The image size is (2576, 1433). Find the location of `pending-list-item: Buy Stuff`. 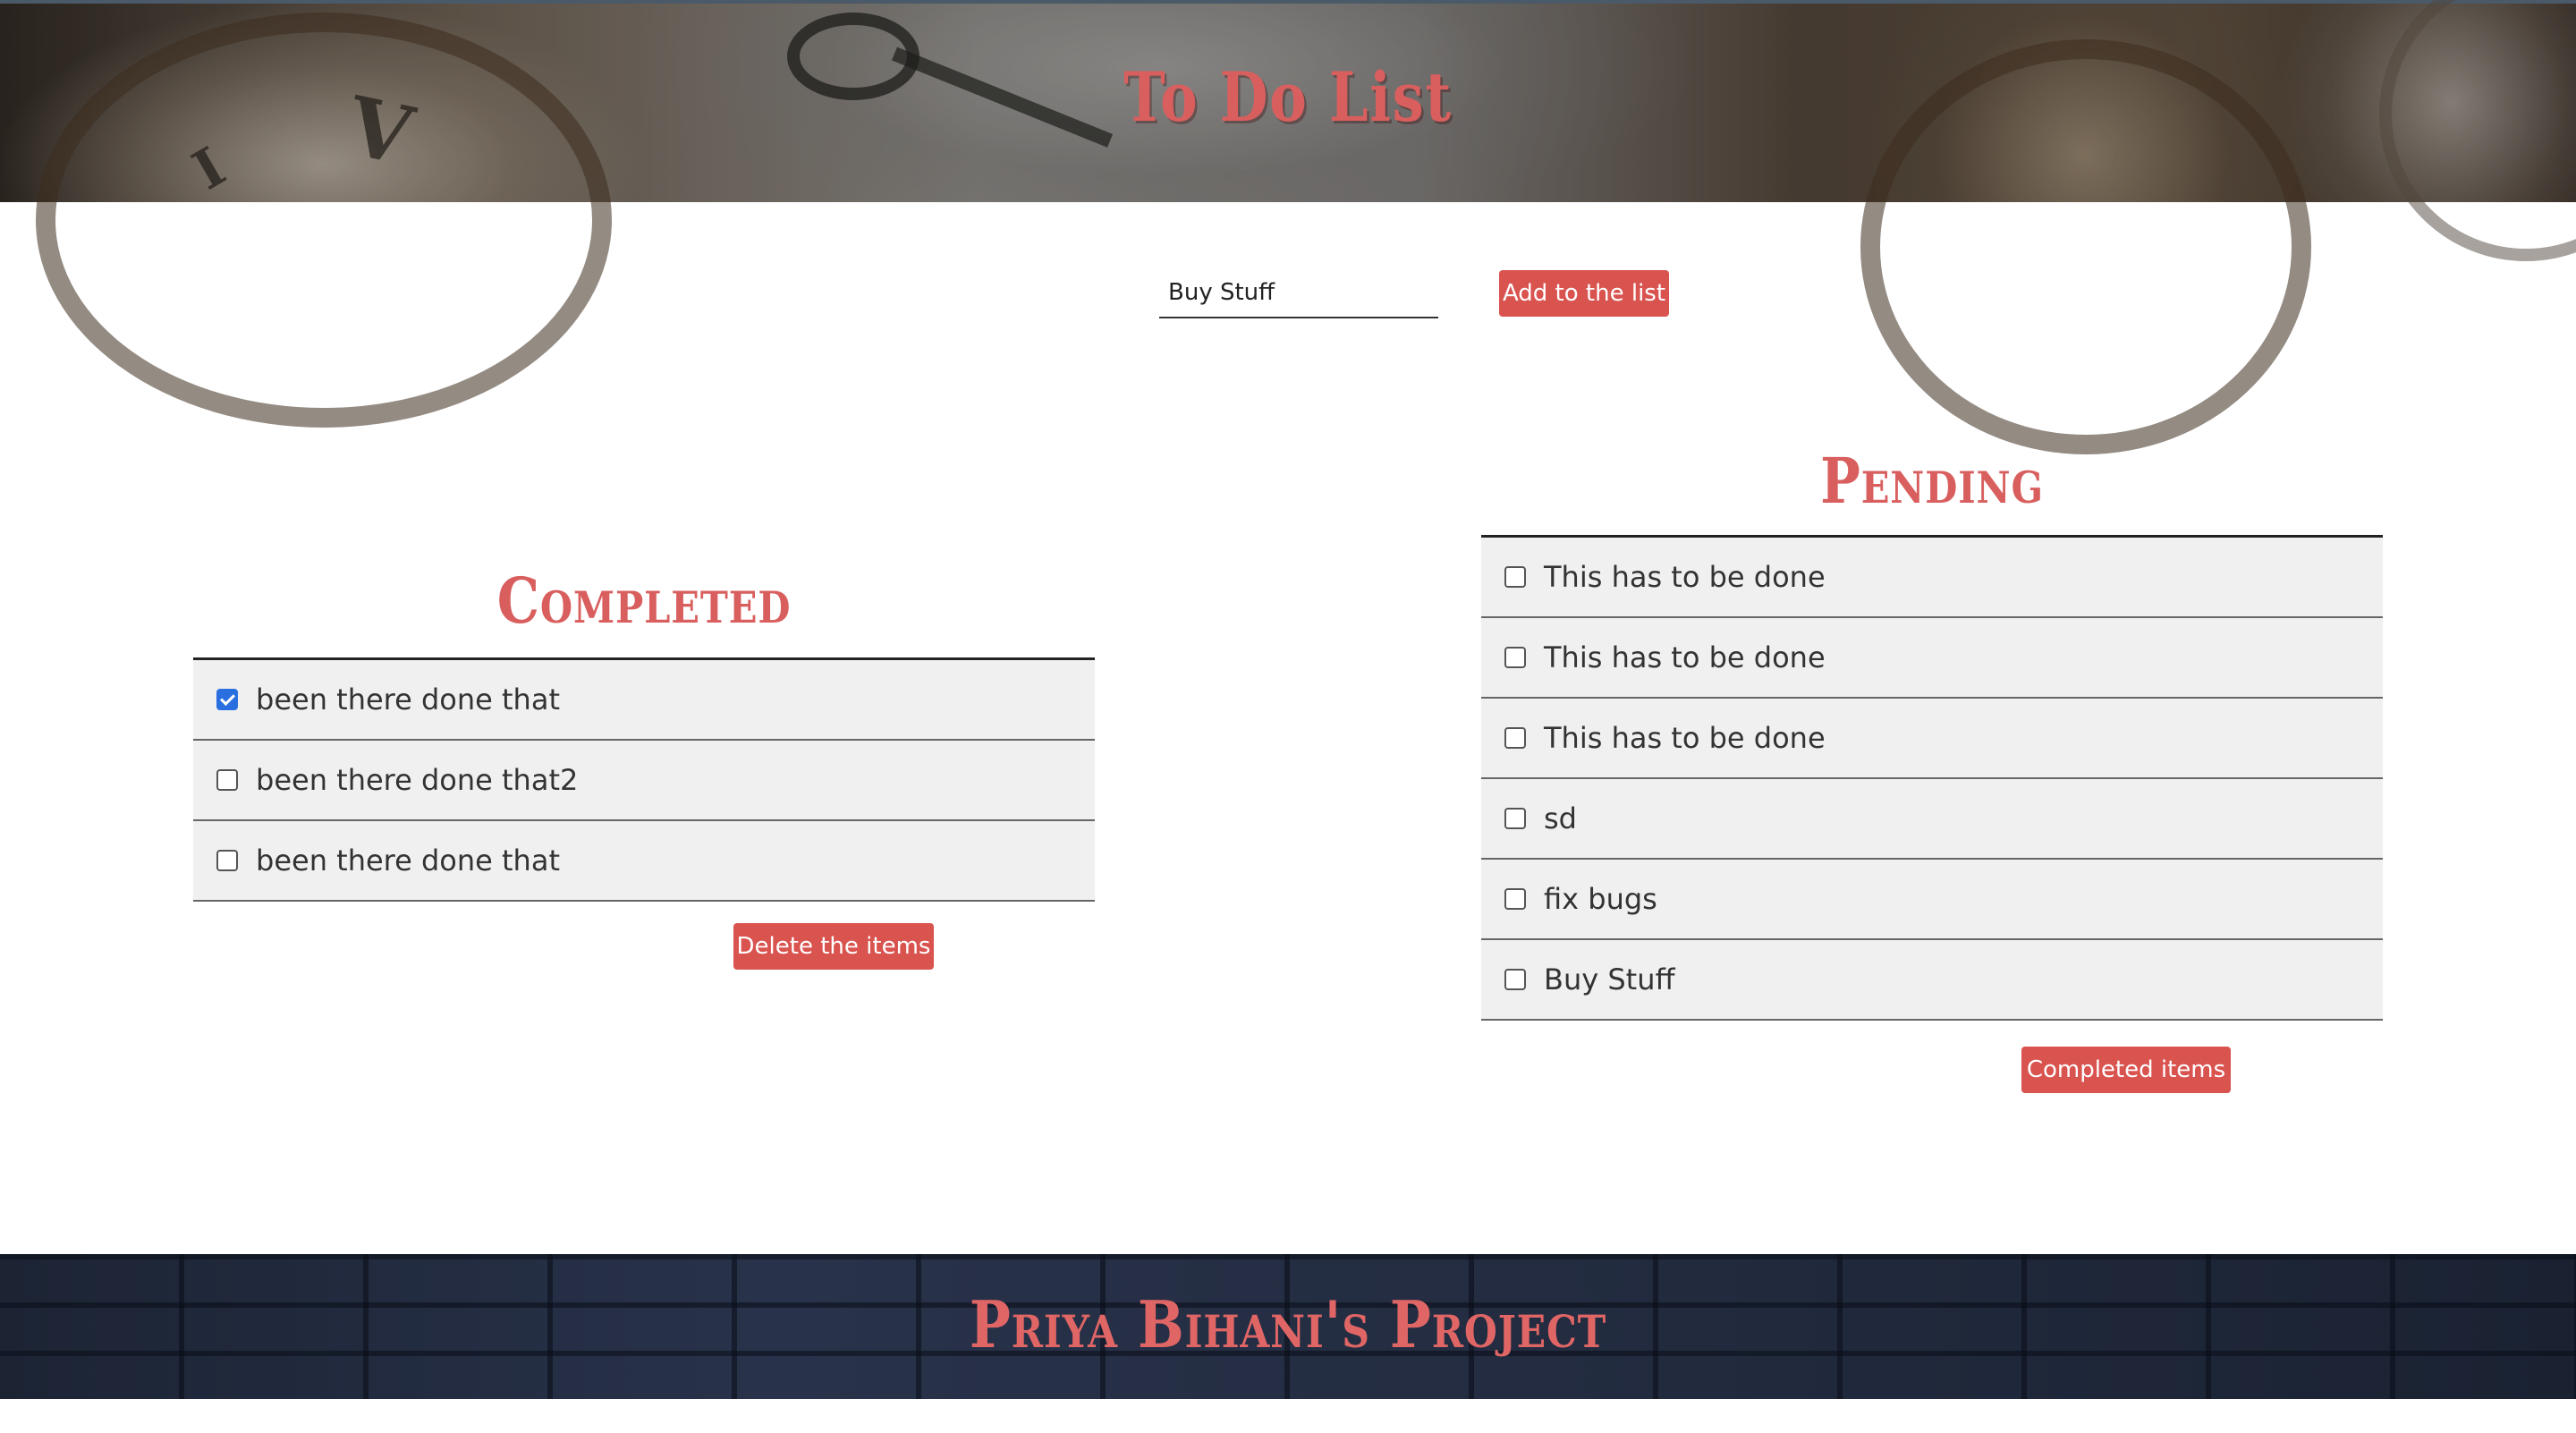

pending-list-item: Buy Stuff is located at coordinates (1932, 980).